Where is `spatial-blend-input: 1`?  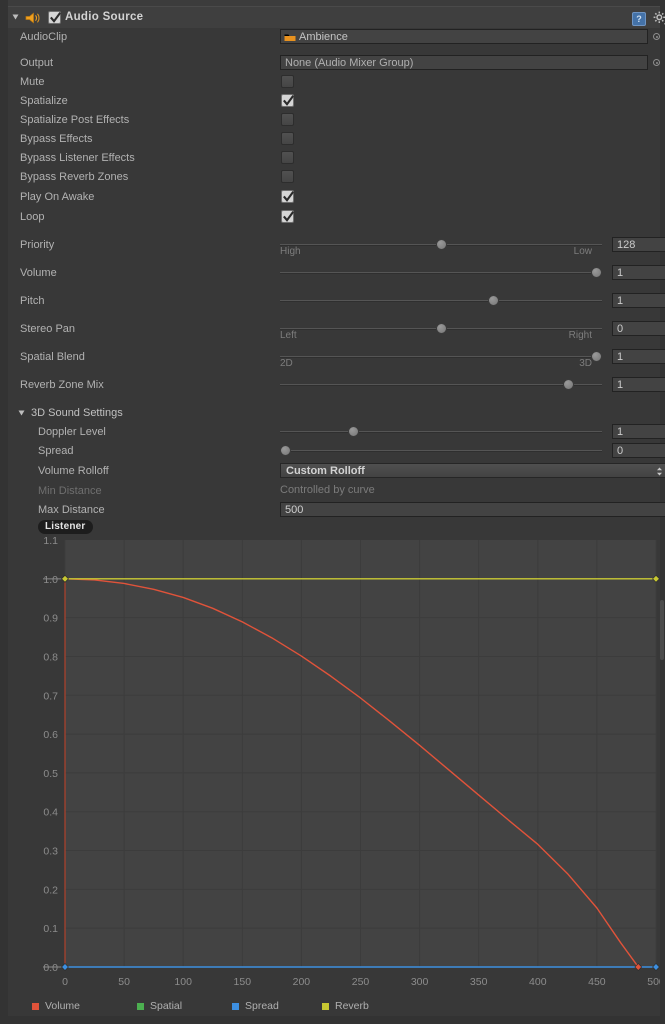 spatial-blend-input: 1 is located at coordinates (638, 356).